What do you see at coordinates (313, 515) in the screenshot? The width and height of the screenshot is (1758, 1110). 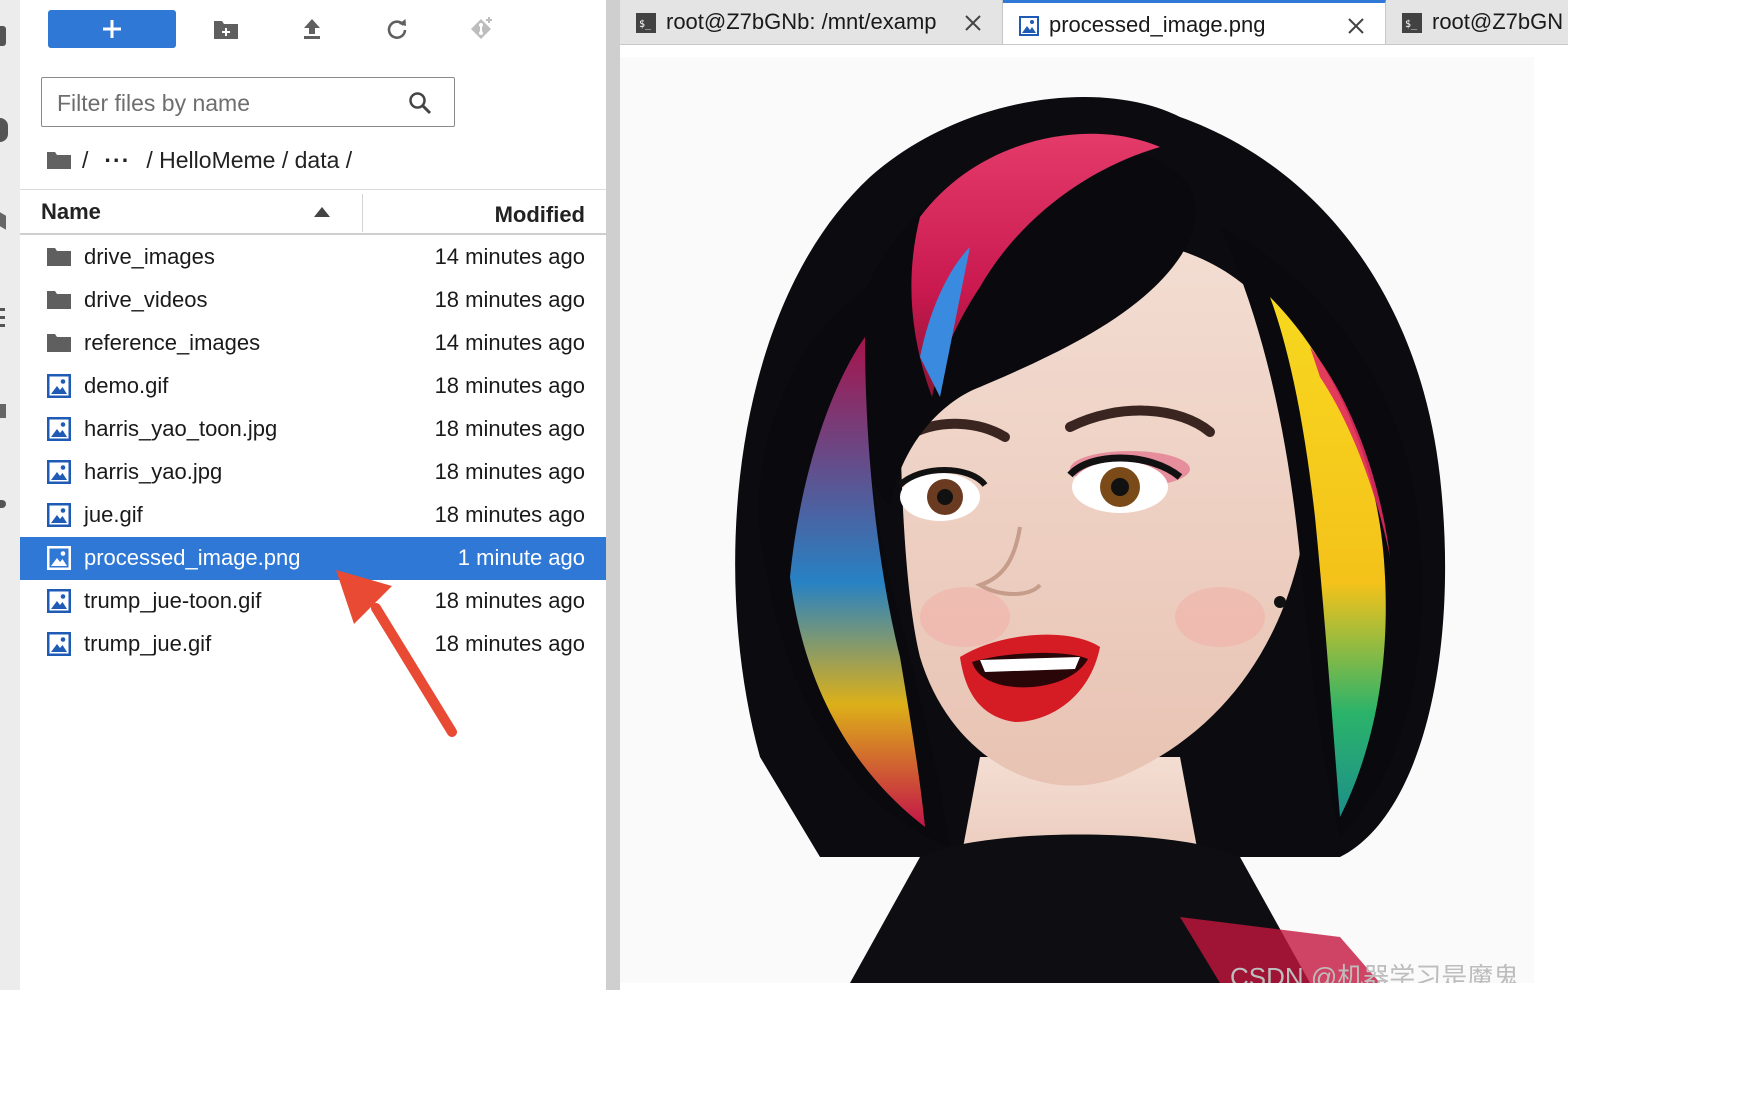 I see `file-row: jue.gif 18 minutes ago` at bounding box center [313, 515].